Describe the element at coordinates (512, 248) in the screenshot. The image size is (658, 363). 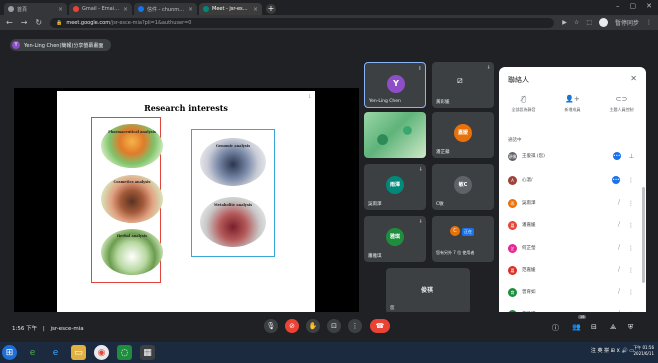
I see `avatar: 芷` at that location.